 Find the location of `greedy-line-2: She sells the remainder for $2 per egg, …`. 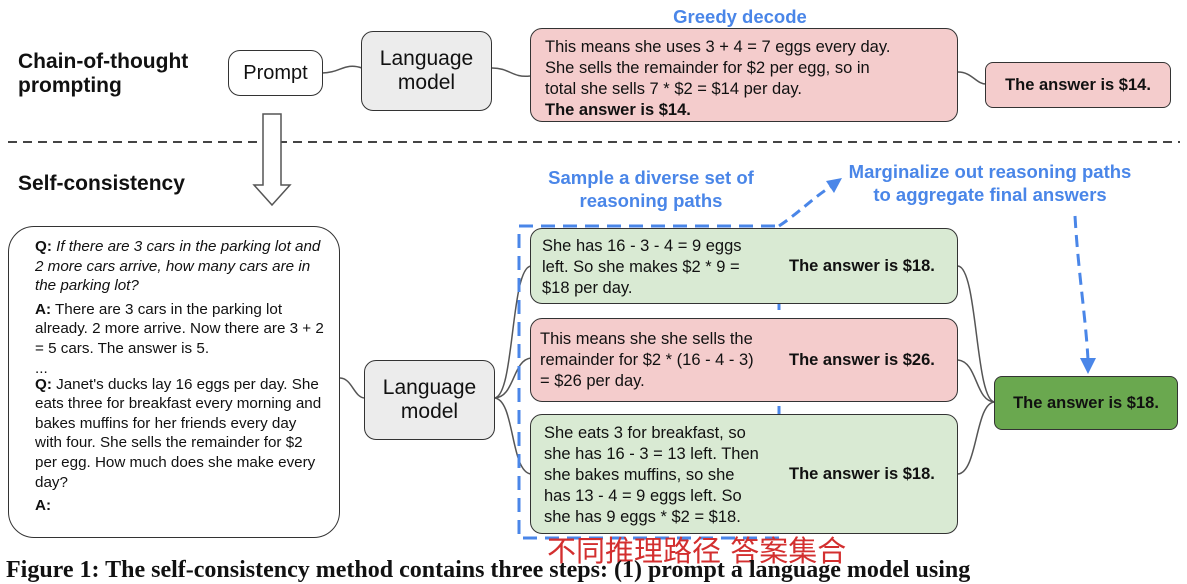

greedy-line-2: She sells the remainder for $2 per egg, … is located at coordinates (707, 68).